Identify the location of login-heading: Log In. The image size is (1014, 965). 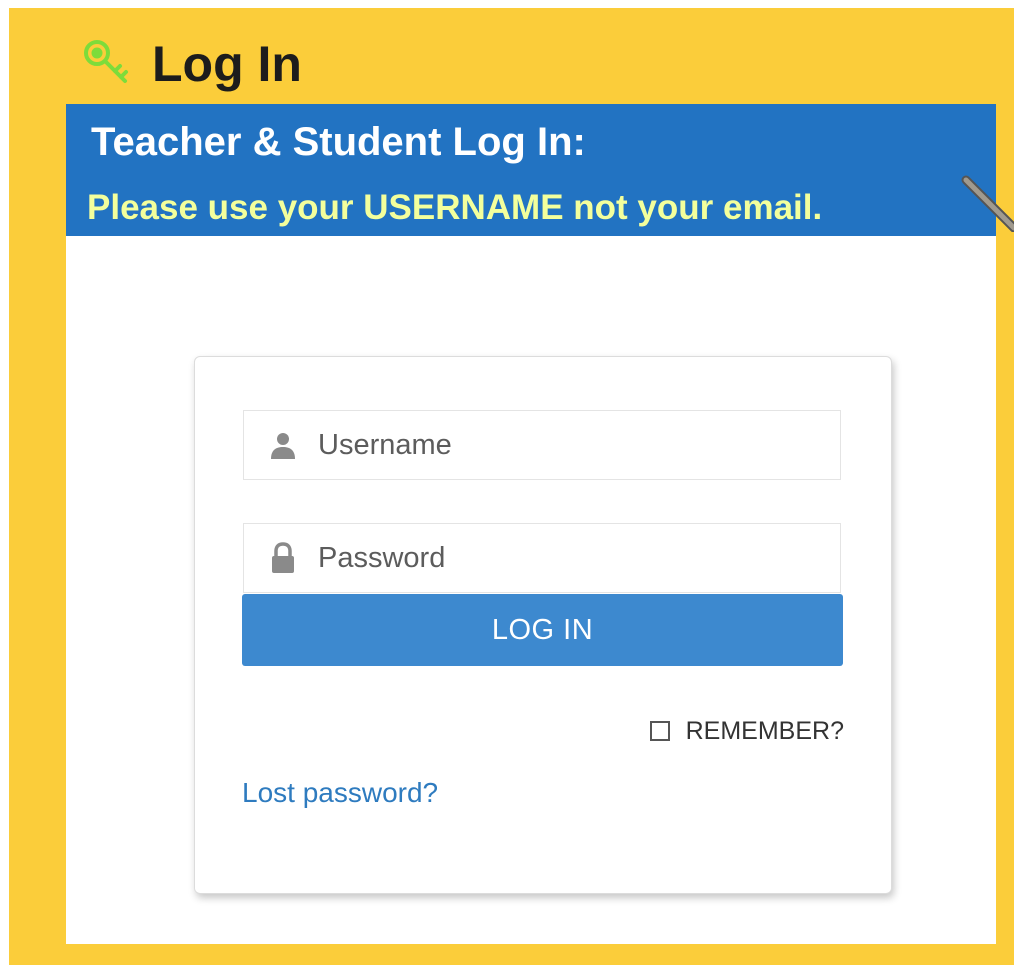
(191, 64).